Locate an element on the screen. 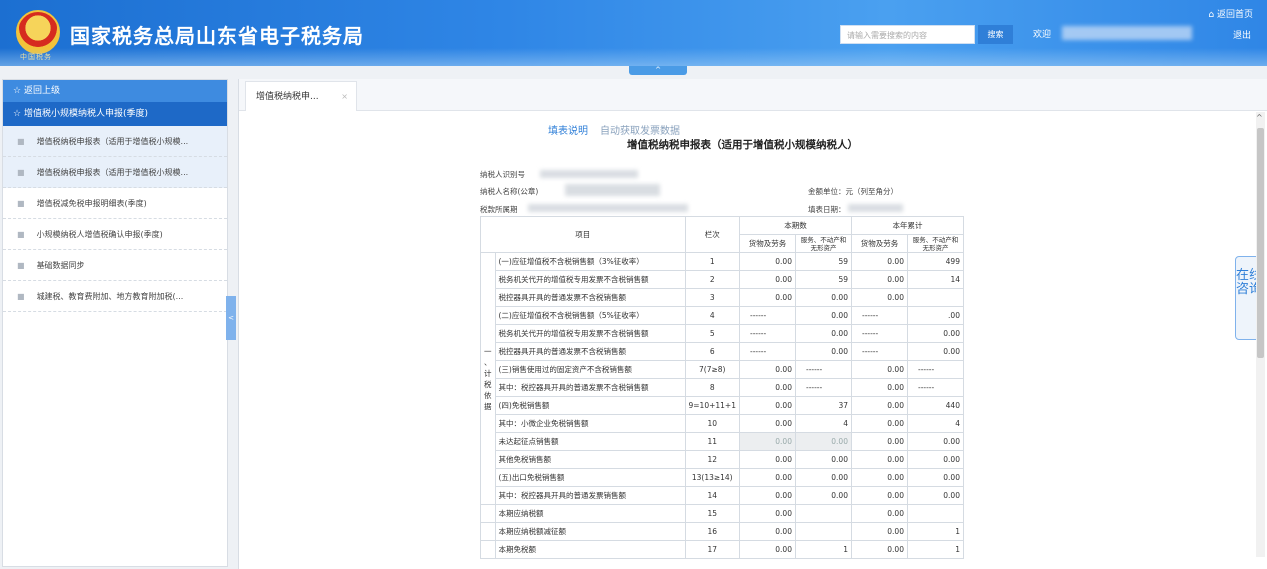 The image size is (1267, 569). auto-fetch-invoice-link: 自动获取发票数据 is located at coordinates (640, 129).